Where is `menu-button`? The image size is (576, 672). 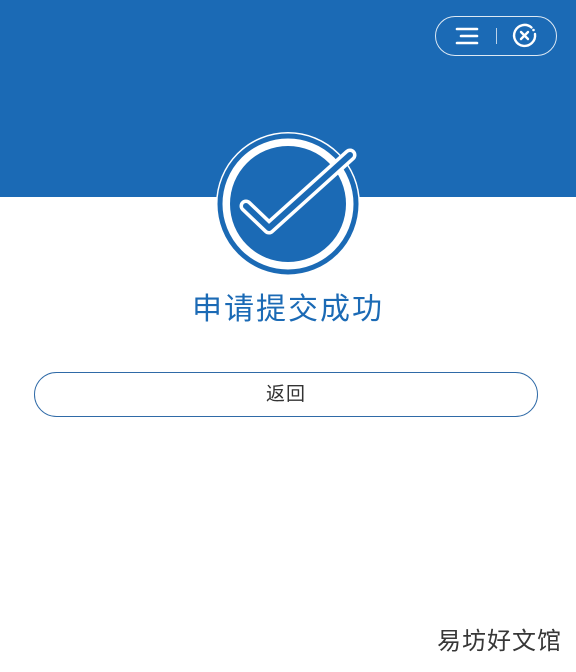 menu-button is located at coordinates (467, 36).